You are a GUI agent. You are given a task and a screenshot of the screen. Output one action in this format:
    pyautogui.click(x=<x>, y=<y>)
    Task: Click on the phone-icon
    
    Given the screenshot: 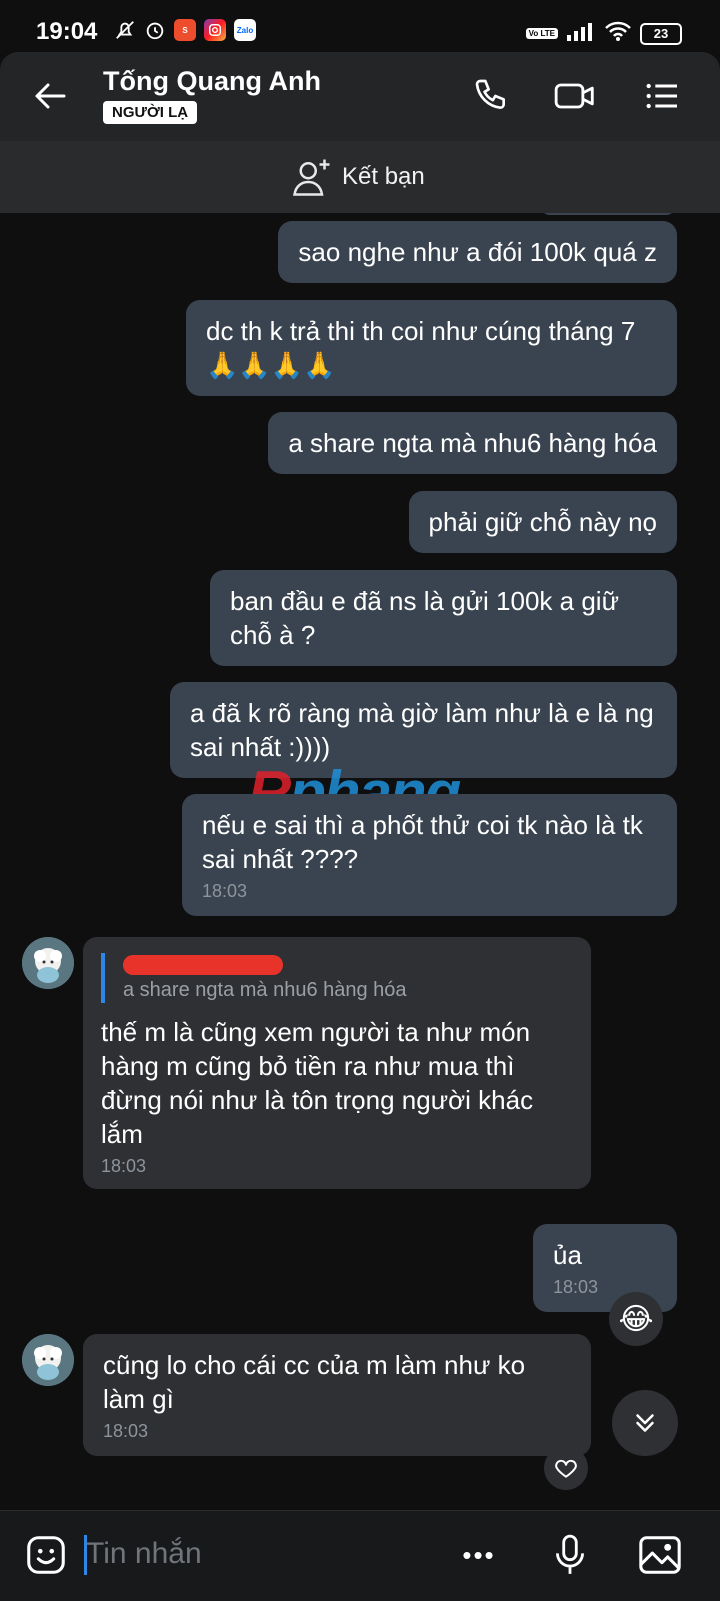 What is the action you would take?
    pyautogui.click(x=490, y=94)
    